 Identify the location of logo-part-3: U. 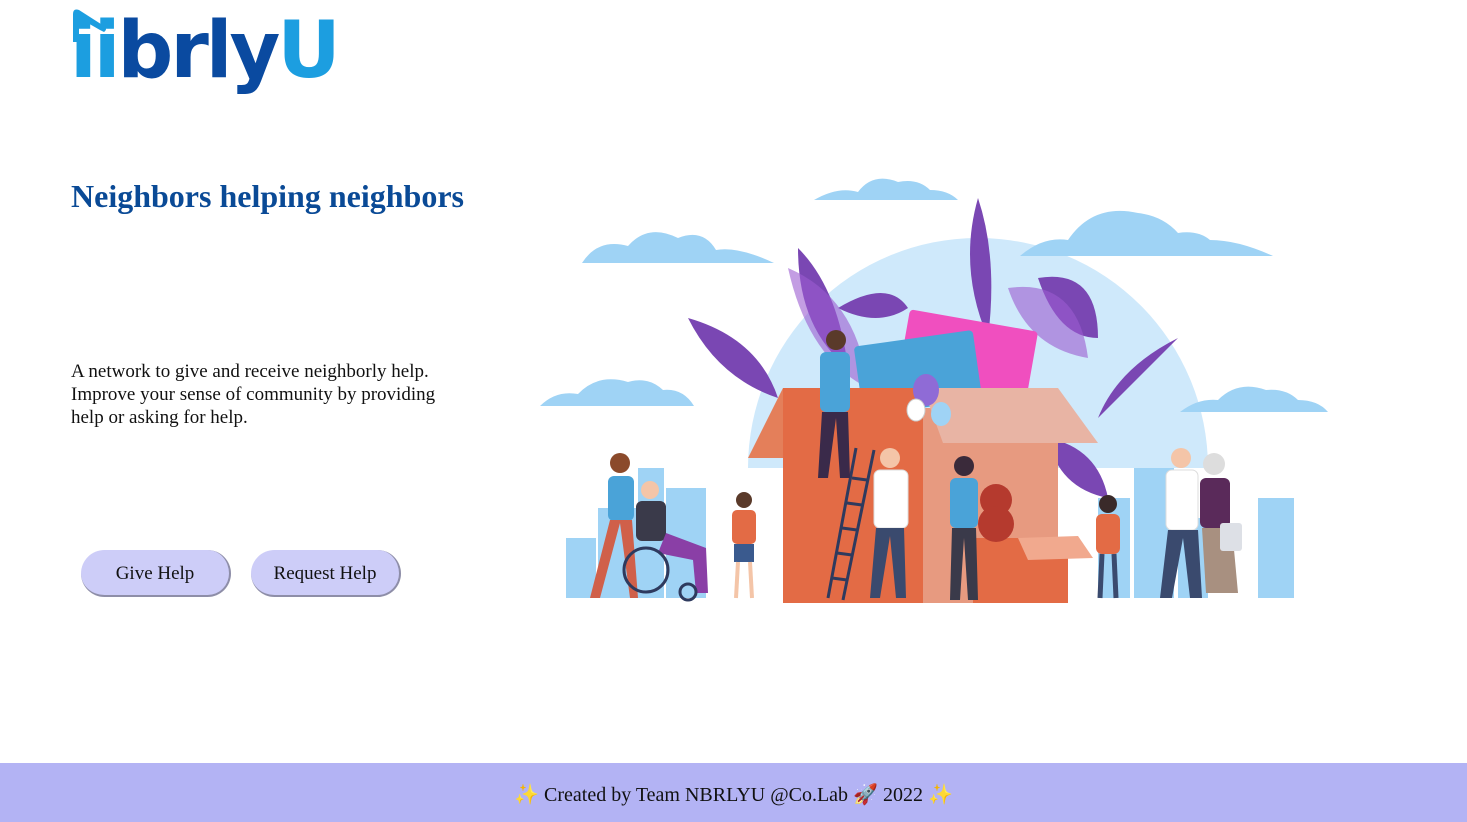
(308, 51).